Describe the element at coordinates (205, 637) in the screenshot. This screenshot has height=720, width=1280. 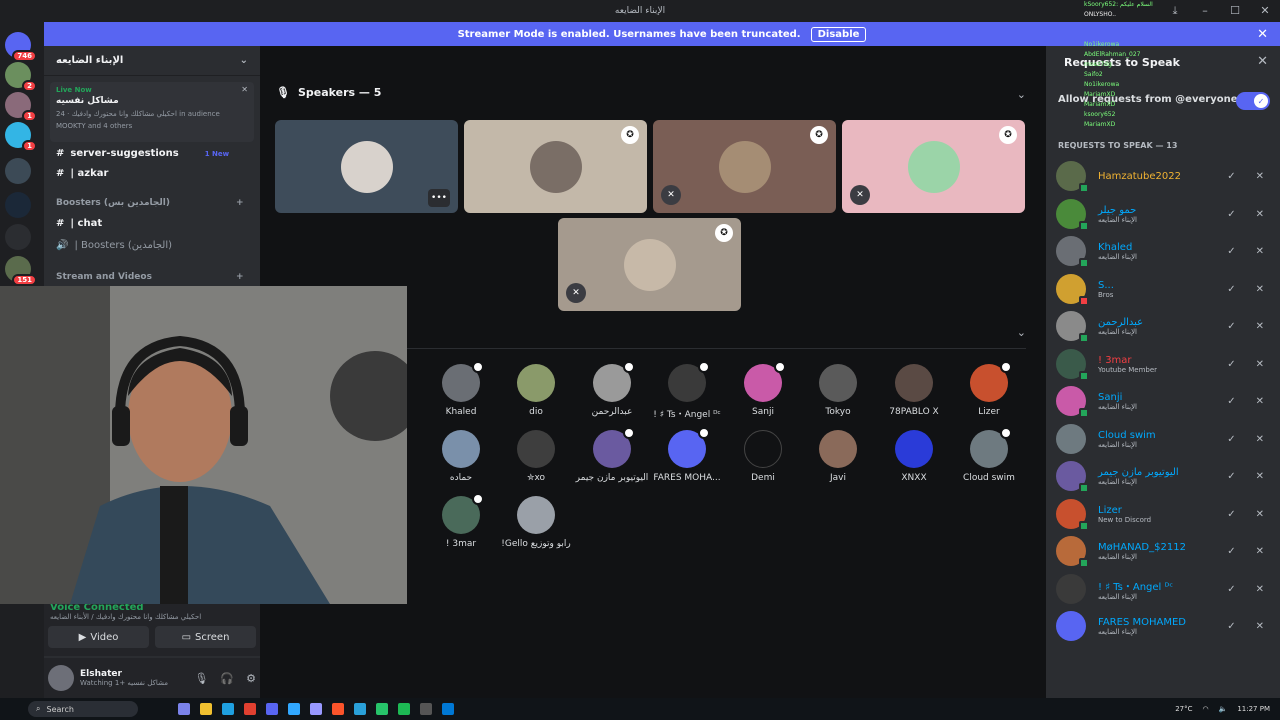
I see `screen-button: ▭ Screen` at that location.